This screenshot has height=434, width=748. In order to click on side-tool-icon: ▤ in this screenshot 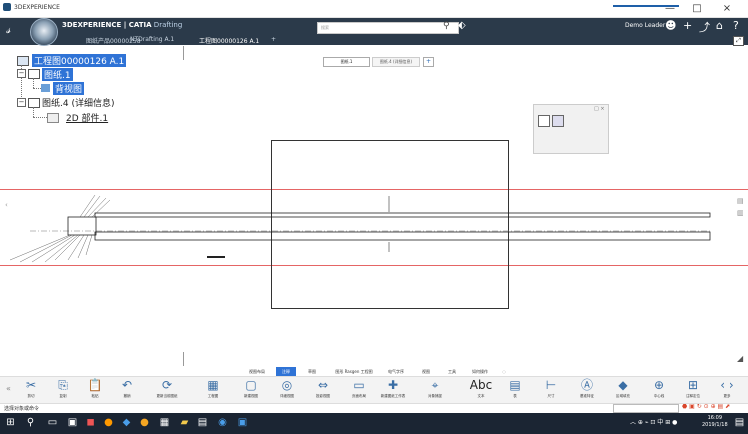, I will do `click(740, 201)`.